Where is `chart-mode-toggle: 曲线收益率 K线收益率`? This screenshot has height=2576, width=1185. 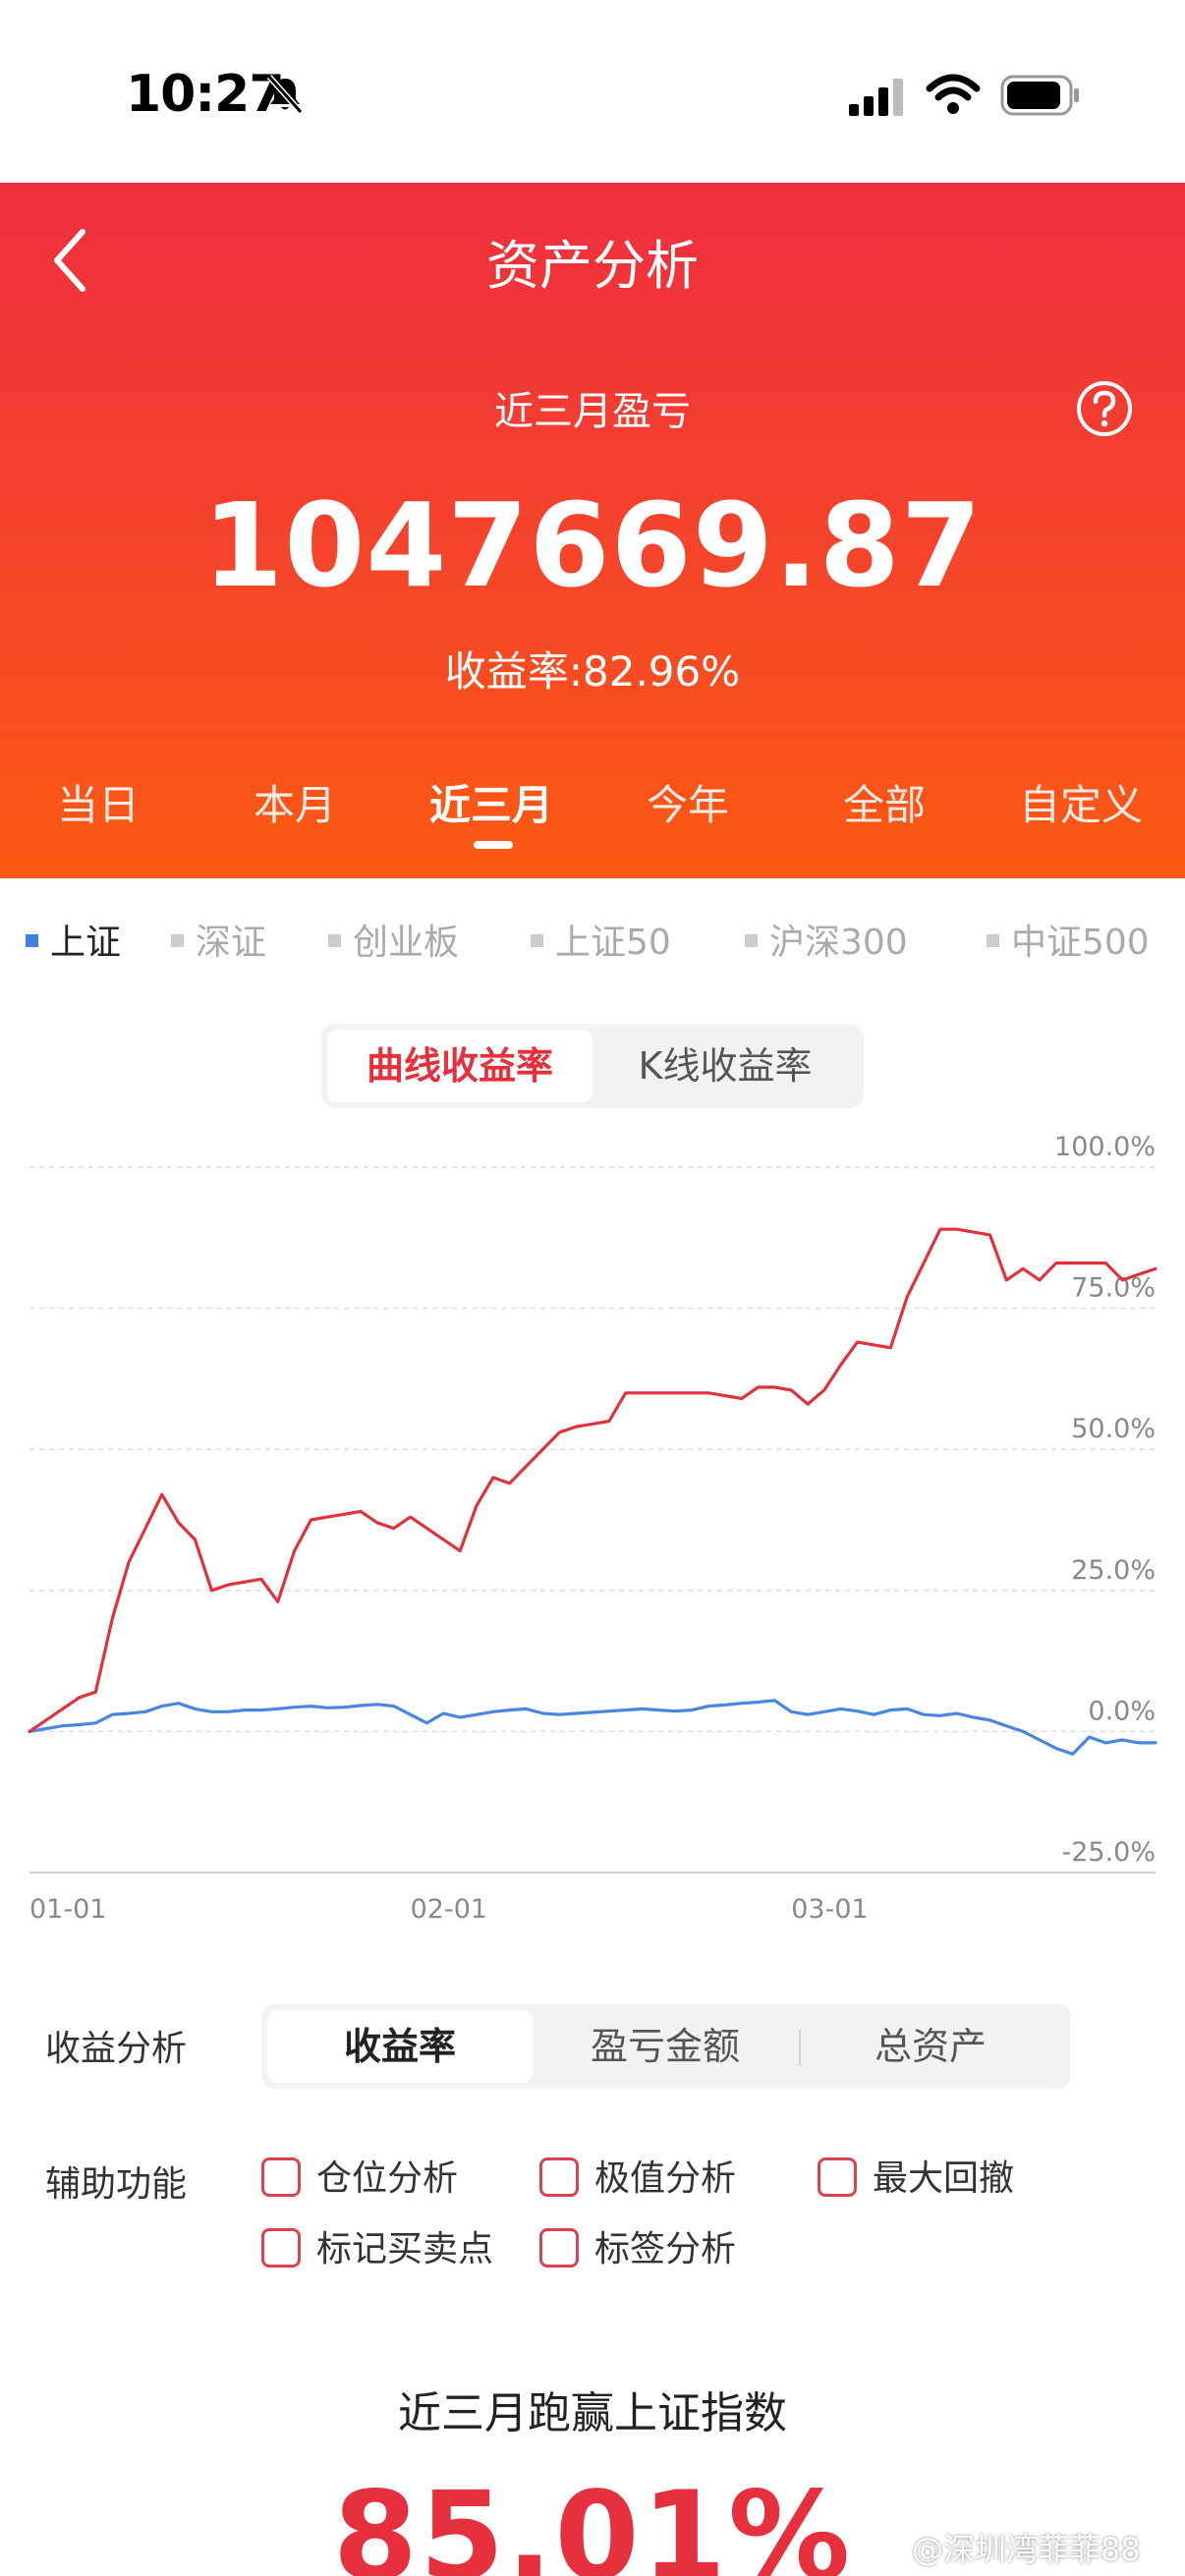
chart-mode-toggle: 曲线收益率 K线收益率 is located at coordinates (592, 1066).